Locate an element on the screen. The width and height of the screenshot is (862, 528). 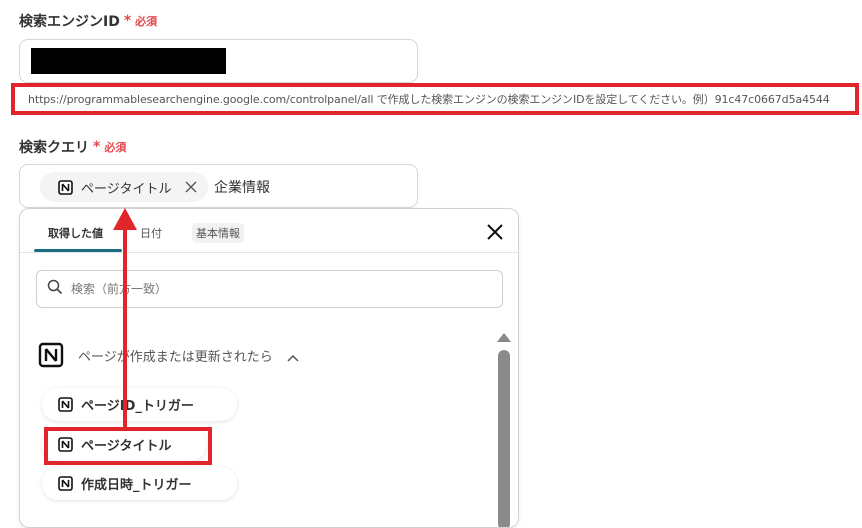
chevron-up-icon is located at coordinates (293, 356).